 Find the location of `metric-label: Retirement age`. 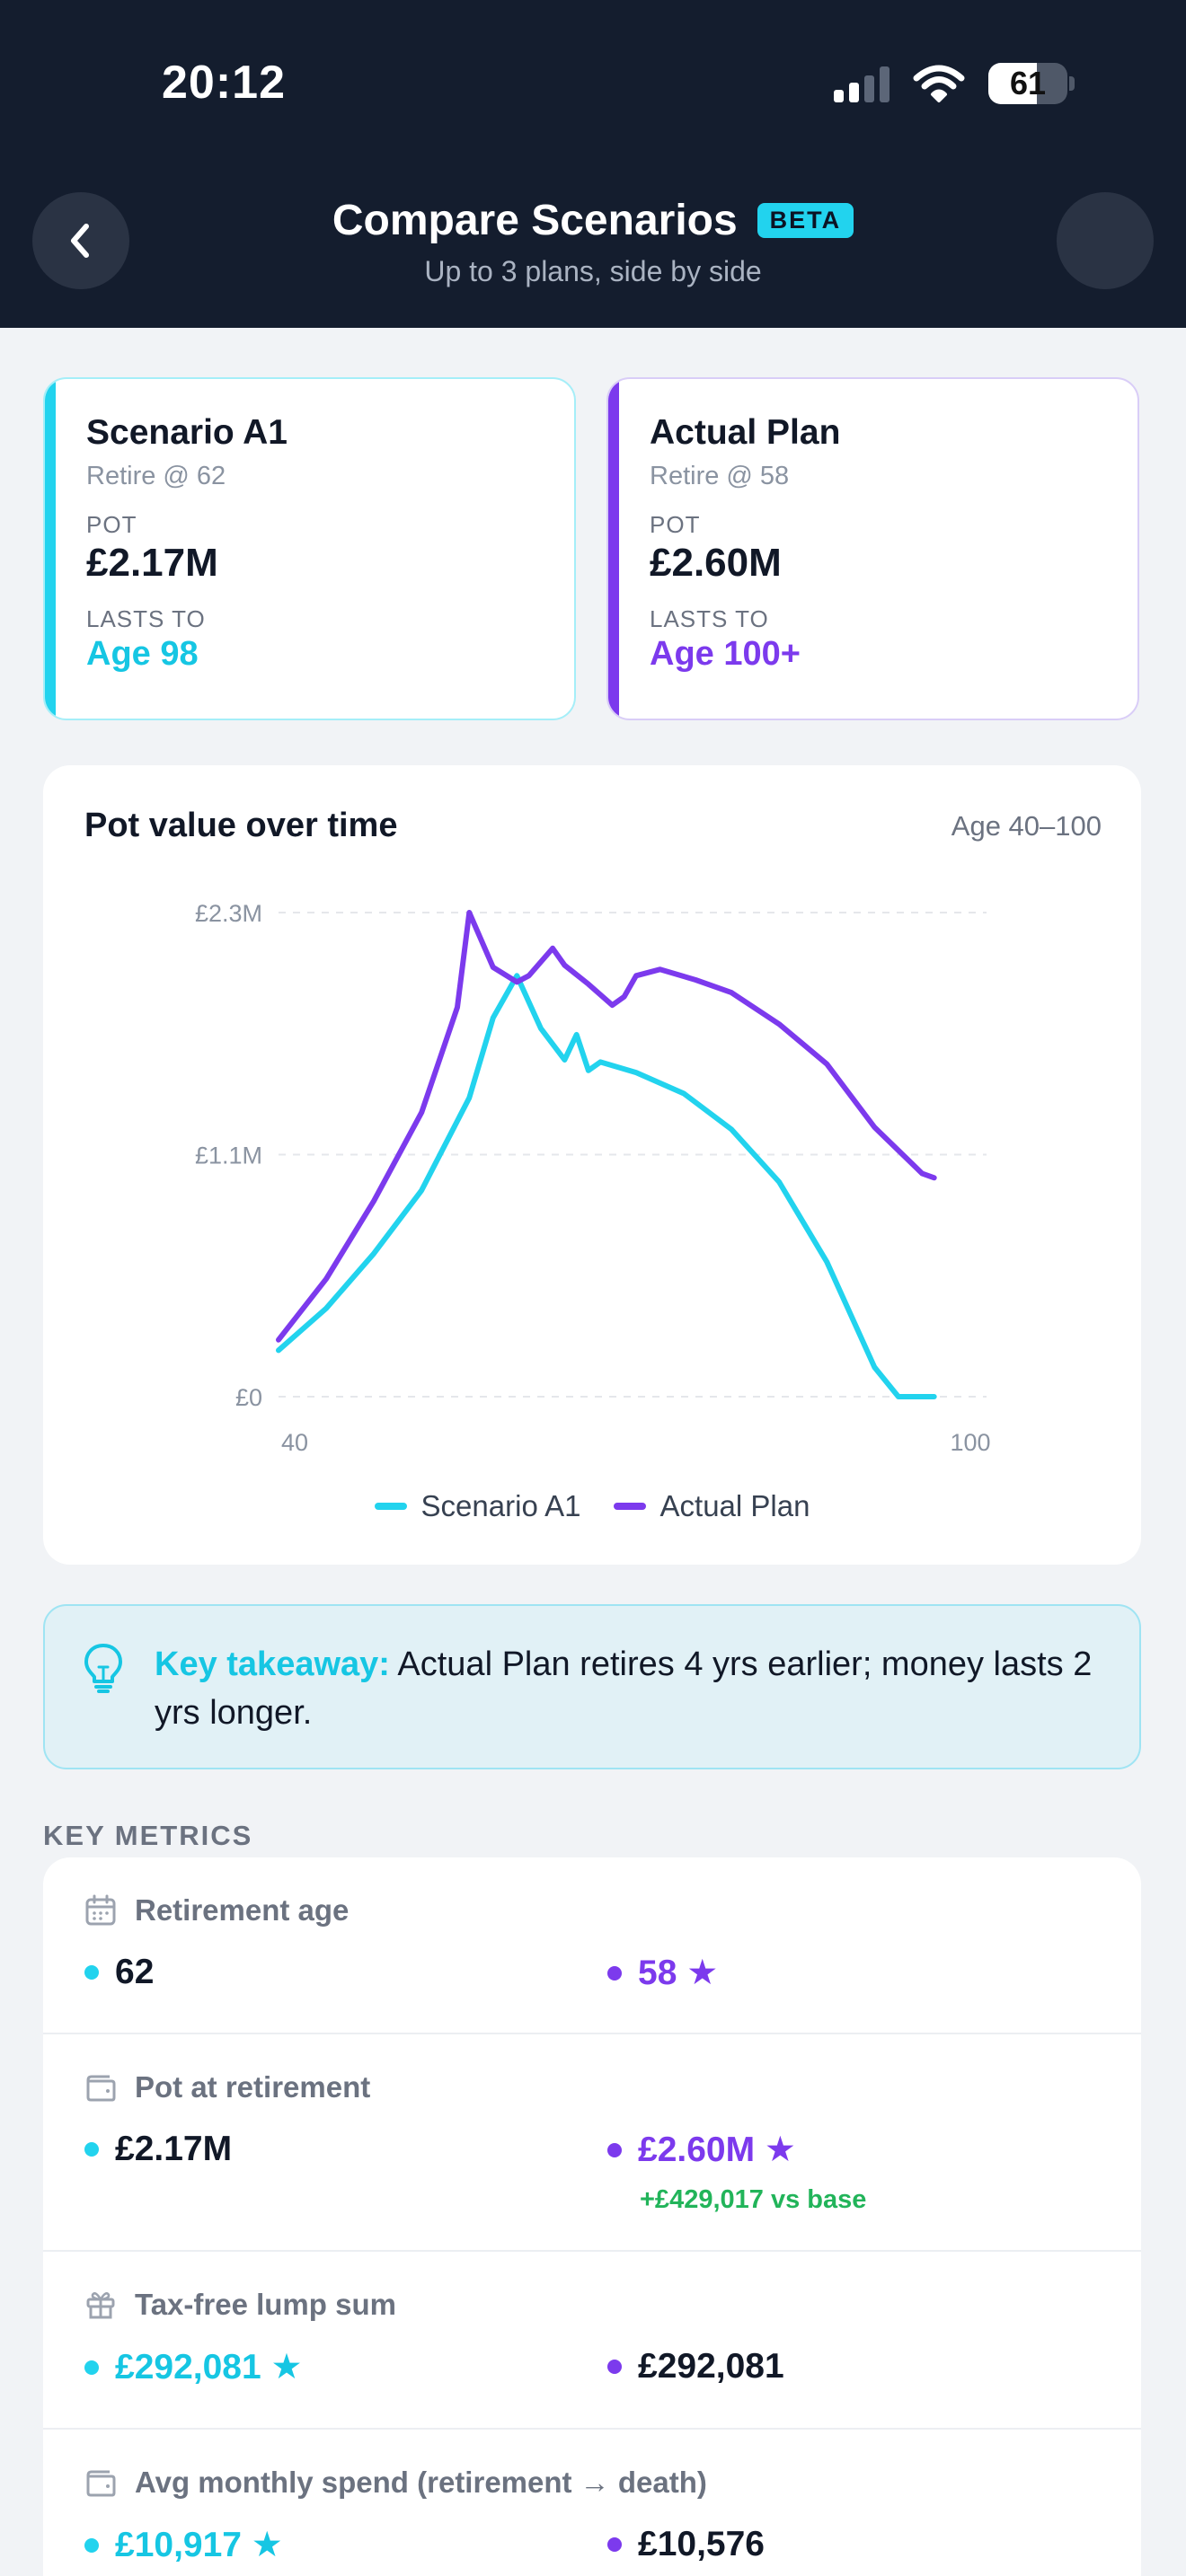

metric-label: Retirement age is located at coordinates (242, 1910).